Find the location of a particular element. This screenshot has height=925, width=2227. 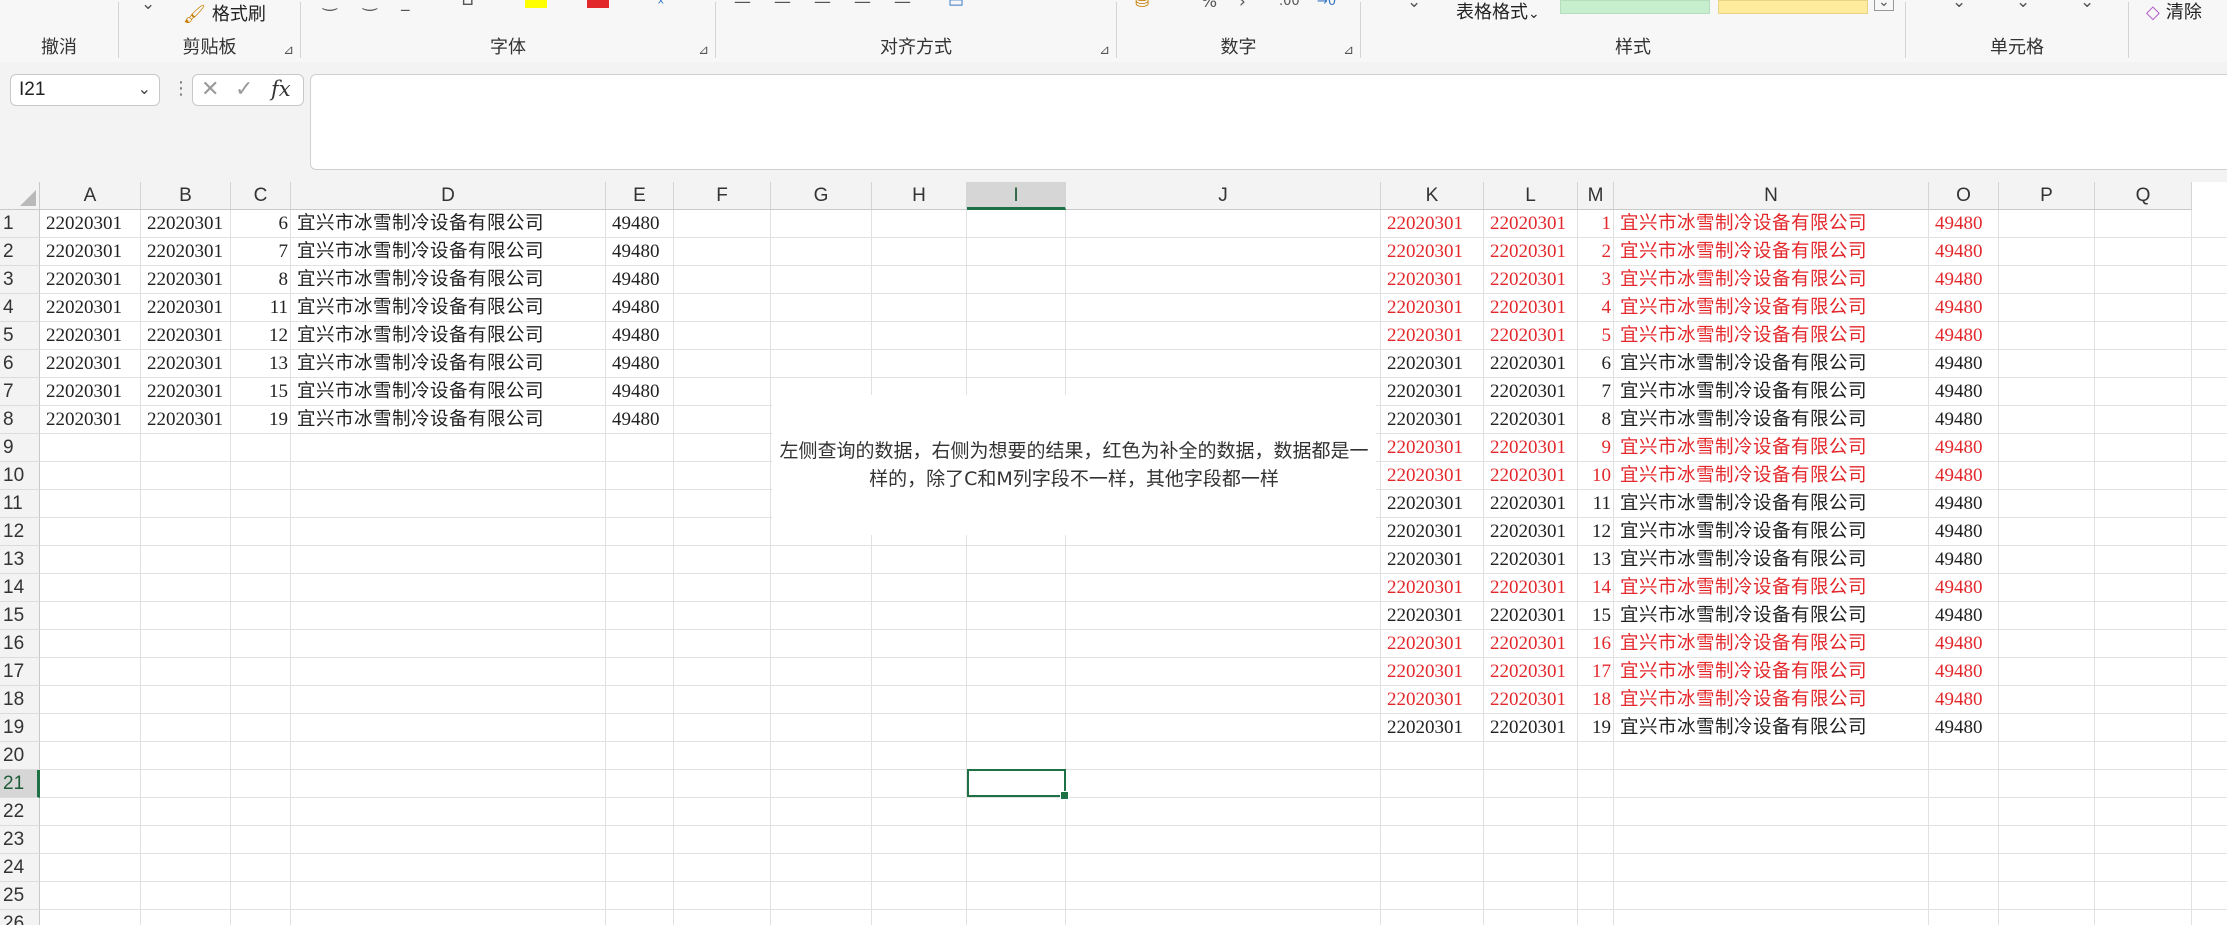

italic-icon: ‿ is located at coordinates (370, 6).